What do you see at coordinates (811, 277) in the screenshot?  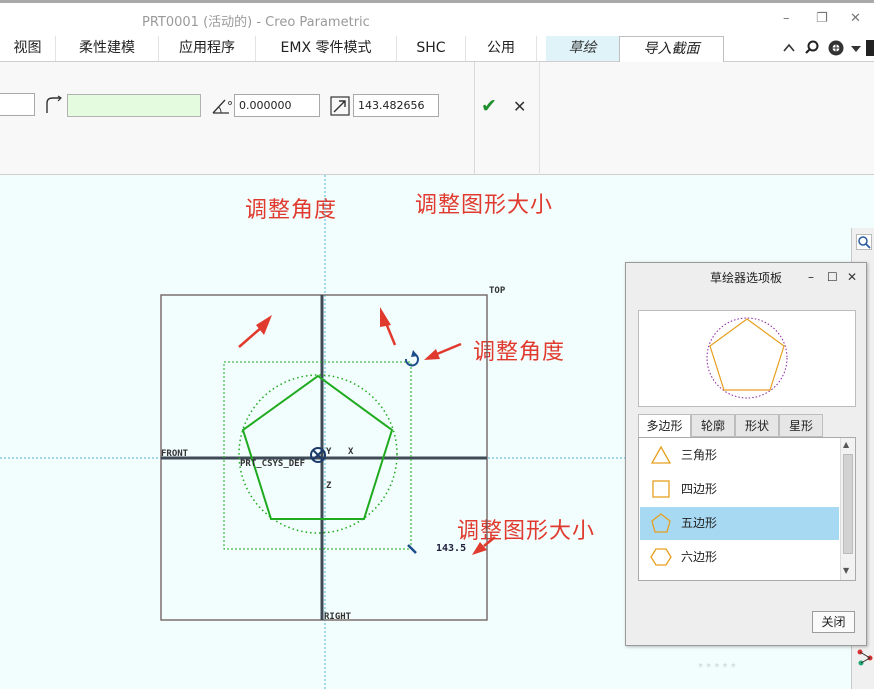 I see `palette-minimize-button: –` at bounding box center [811, 277].